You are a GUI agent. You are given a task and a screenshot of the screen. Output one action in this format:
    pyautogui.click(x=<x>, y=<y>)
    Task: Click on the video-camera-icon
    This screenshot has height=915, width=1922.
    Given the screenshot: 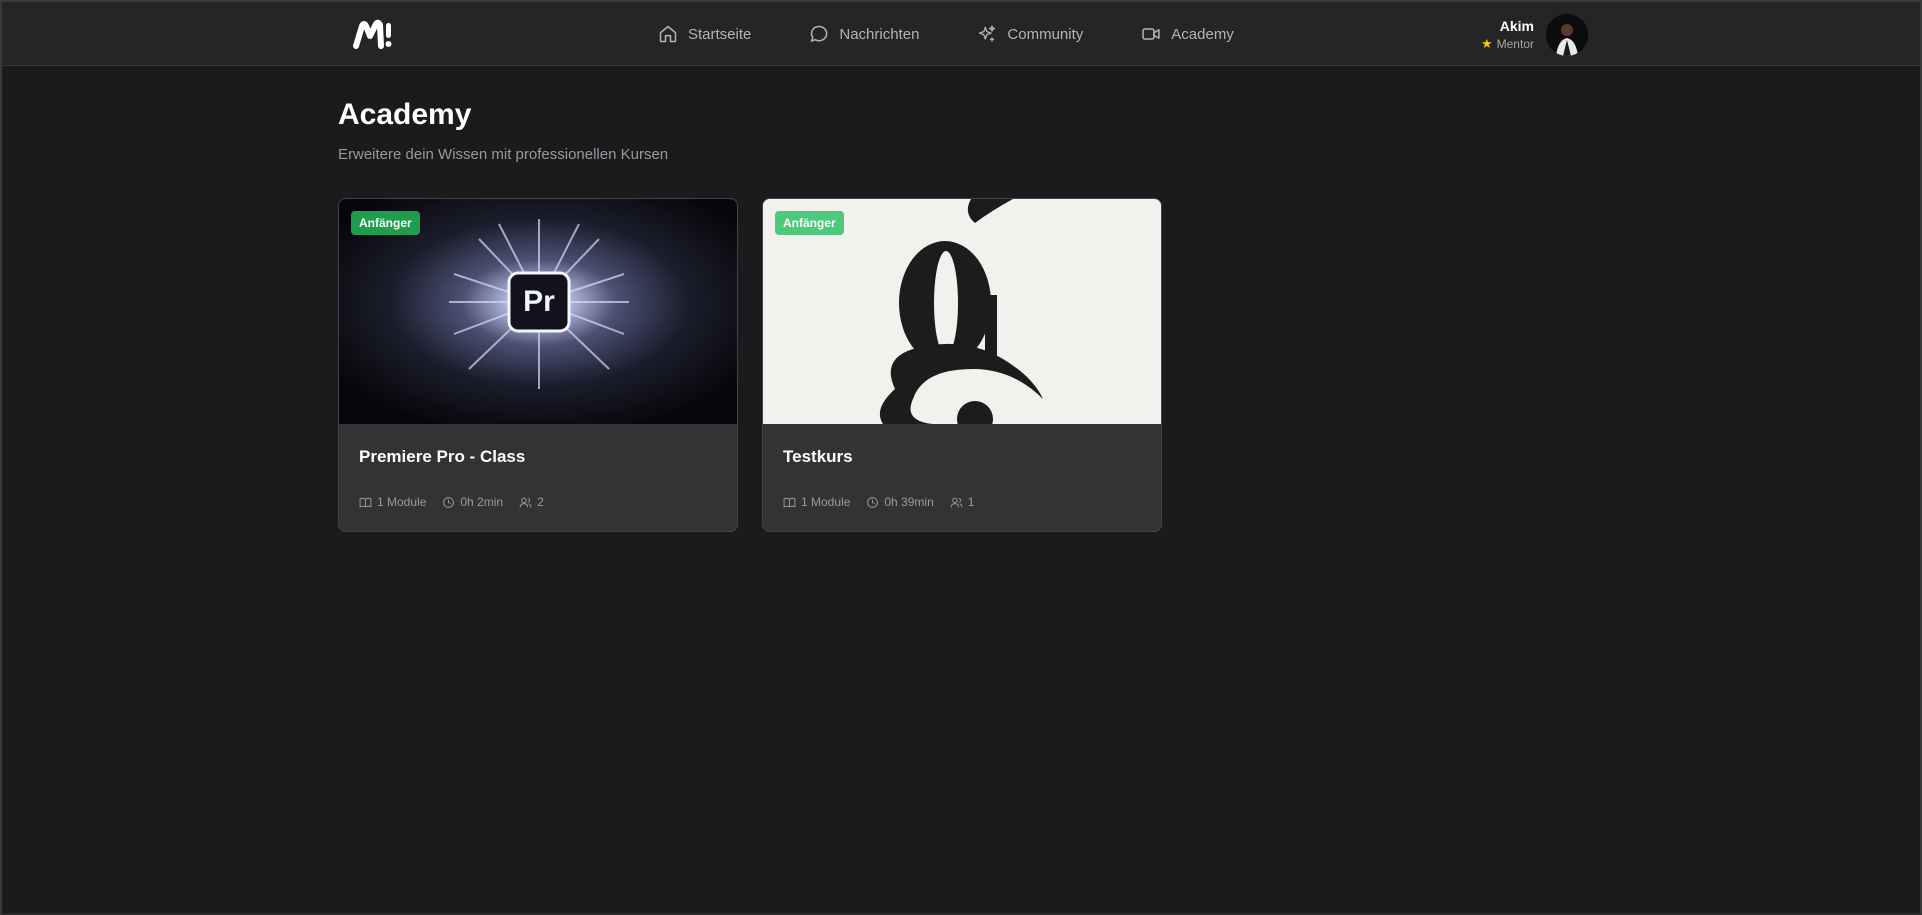 What is the action you would take?
    pyautogui.click(x=1151, y=34)
    